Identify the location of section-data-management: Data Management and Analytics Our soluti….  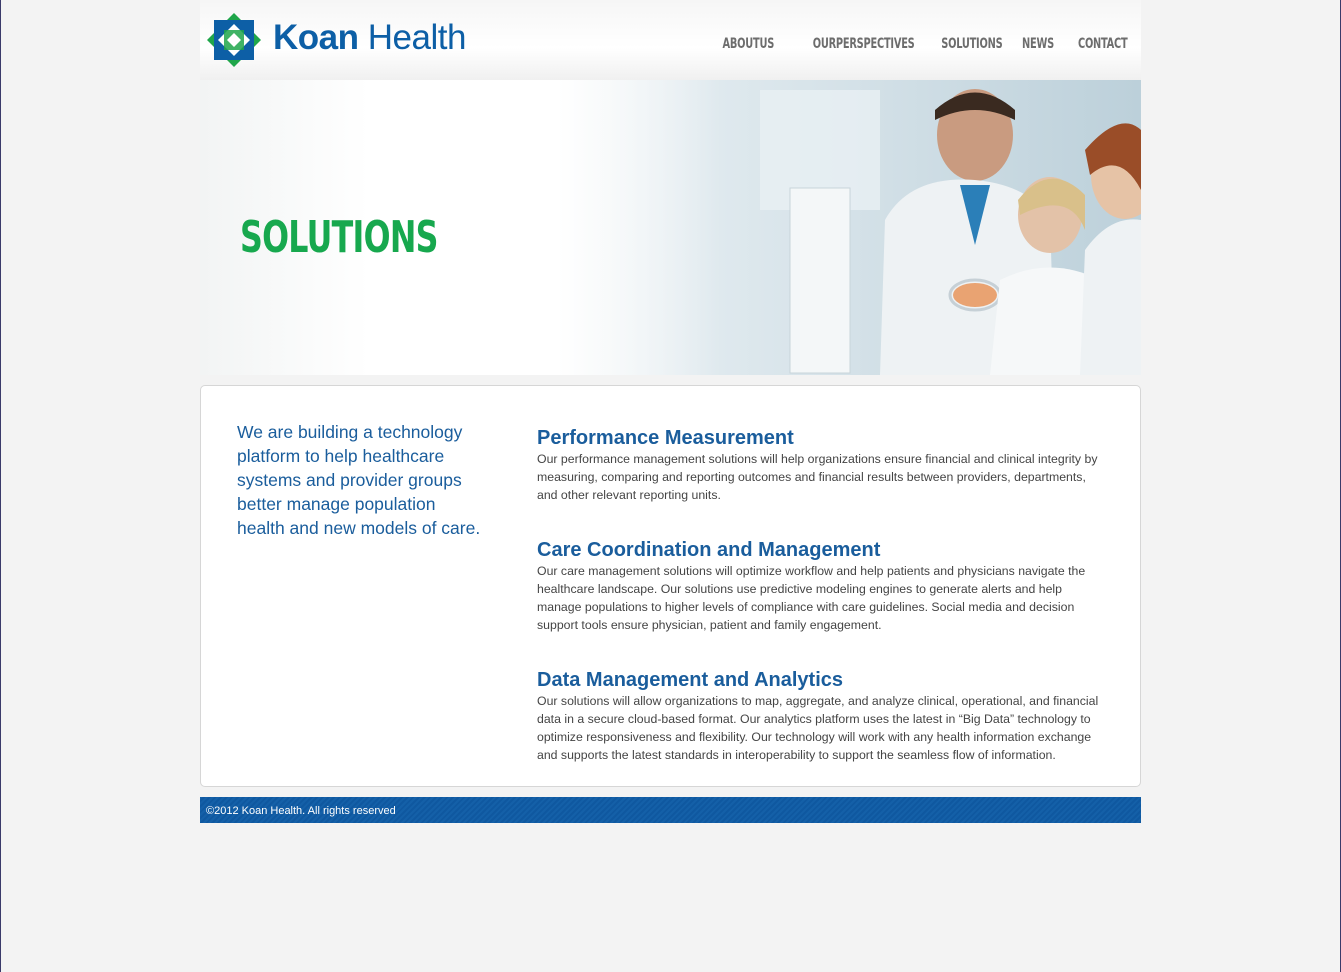
(822, 716).